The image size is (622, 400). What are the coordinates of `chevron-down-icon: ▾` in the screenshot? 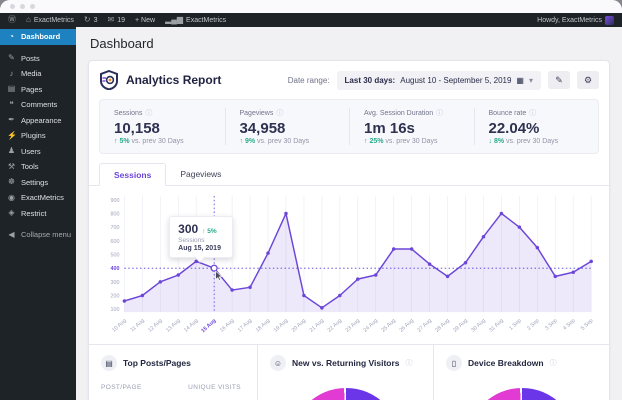 It's located at (530, 80).